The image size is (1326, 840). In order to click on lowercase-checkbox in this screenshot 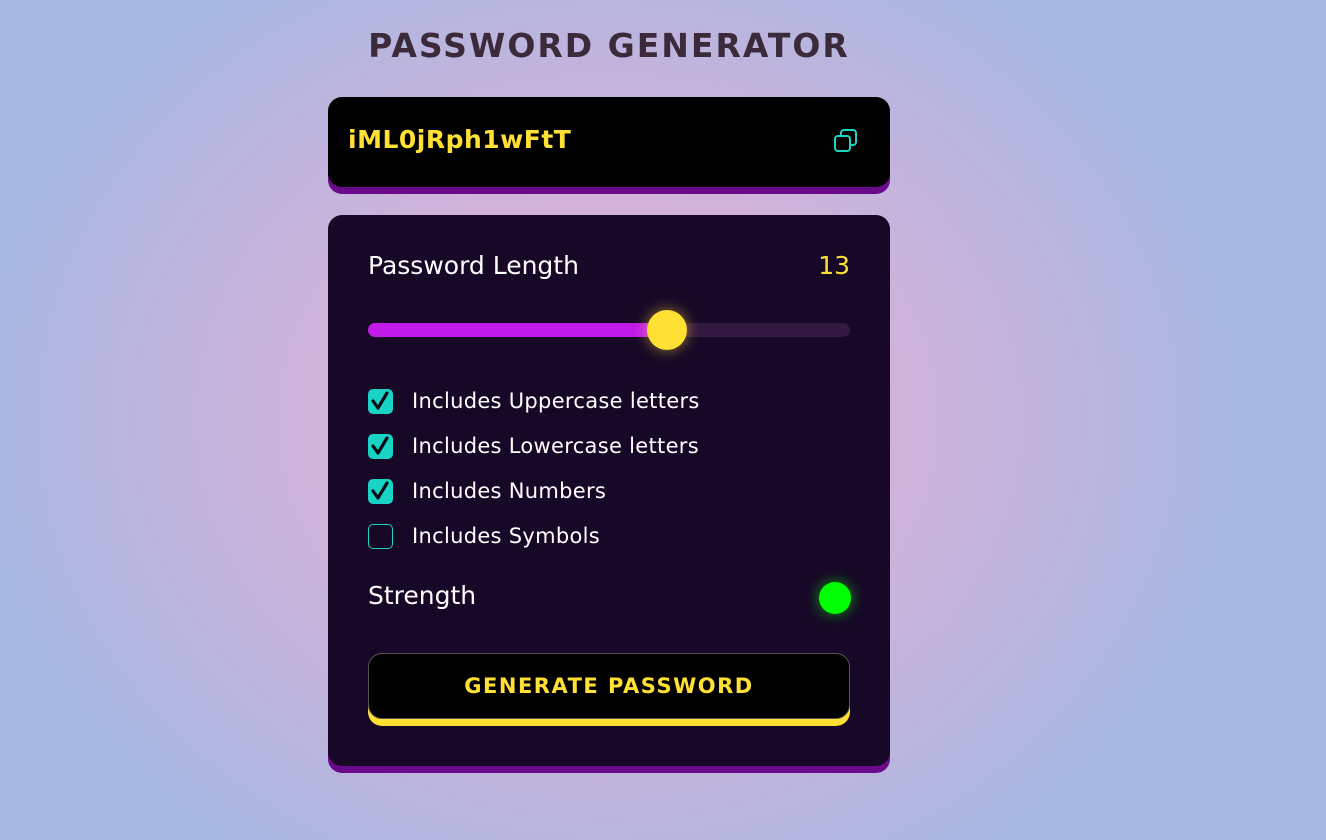, I will do `click(380, 446)`.